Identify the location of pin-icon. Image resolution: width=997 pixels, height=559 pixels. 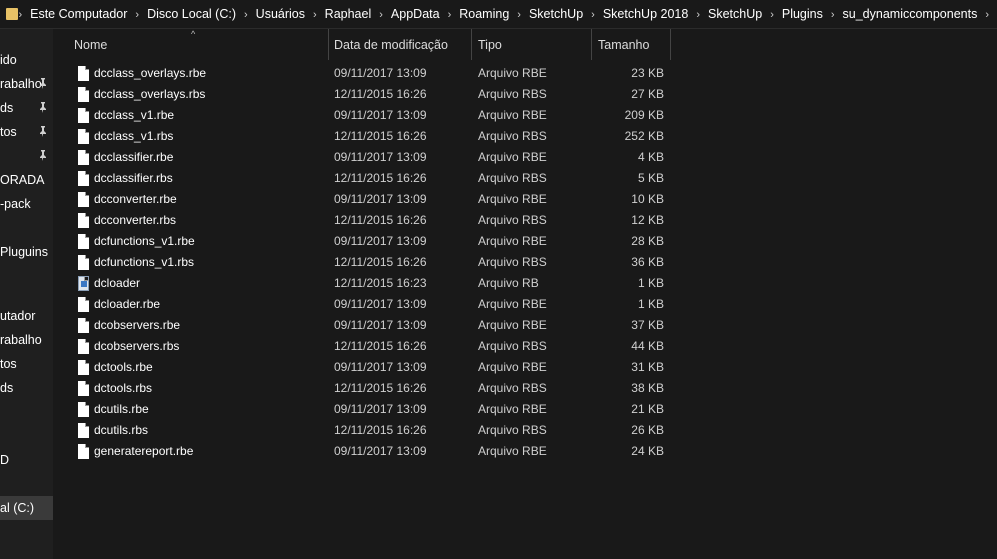
(43, 83).